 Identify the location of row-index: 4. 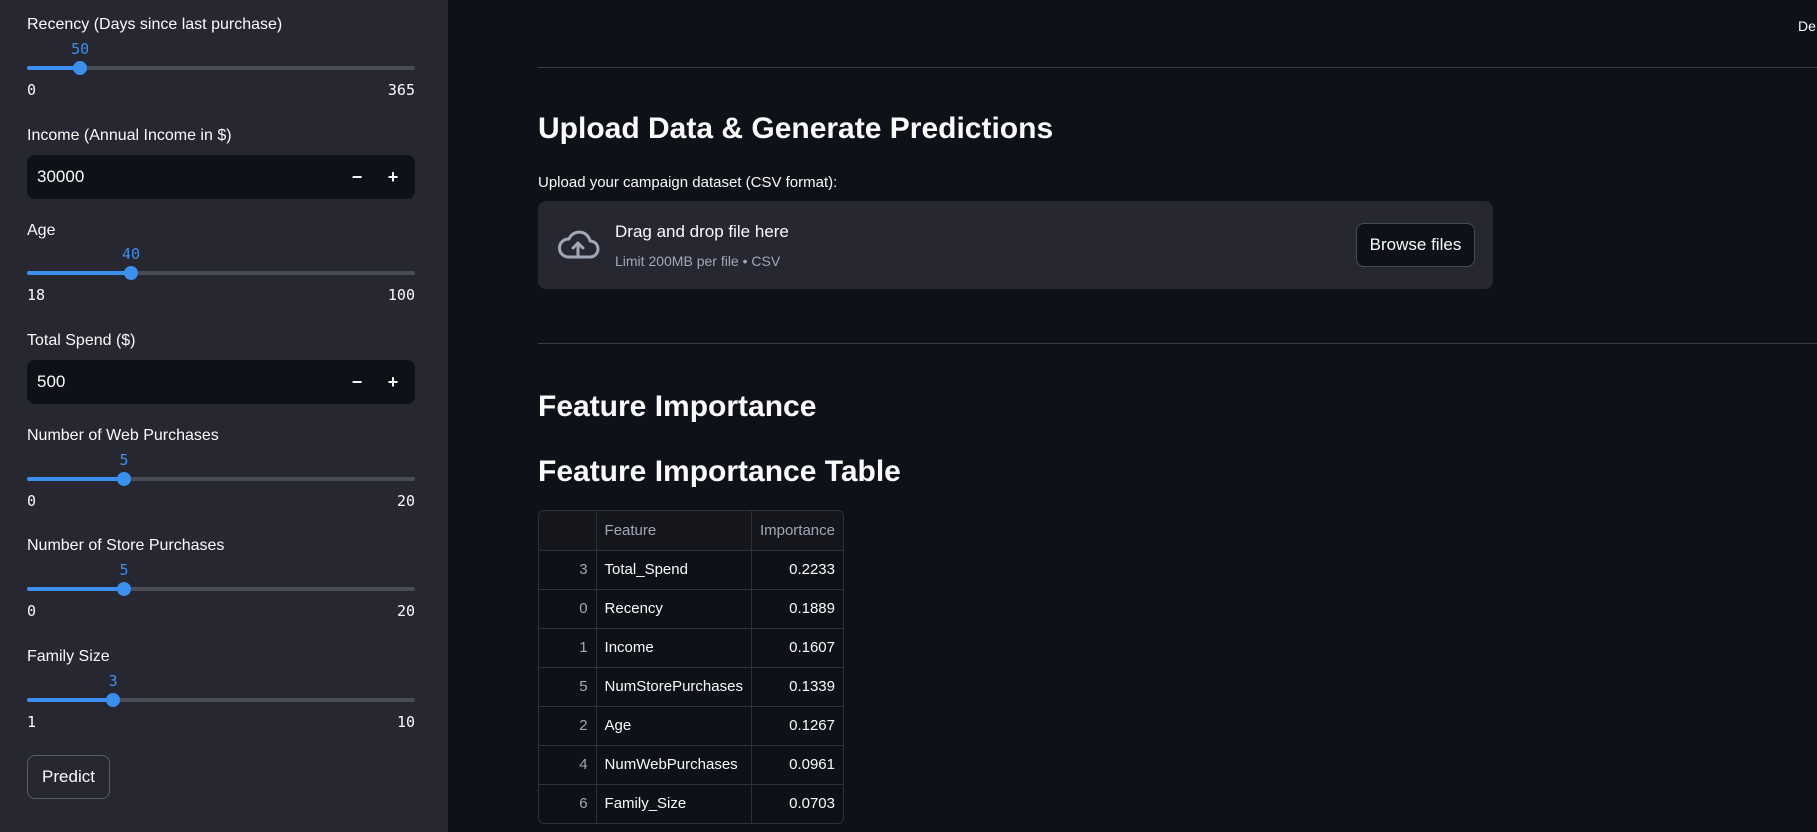
(568, 765).